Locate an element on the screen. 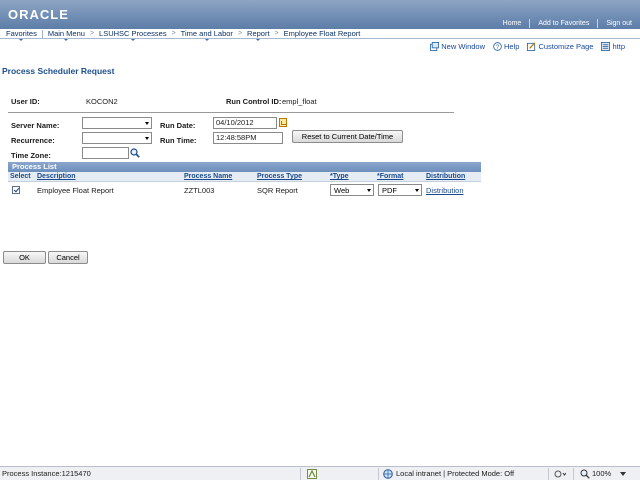 This screenshot has height=480, width=640. help-icon: ? is located at coordinates (497, 46).